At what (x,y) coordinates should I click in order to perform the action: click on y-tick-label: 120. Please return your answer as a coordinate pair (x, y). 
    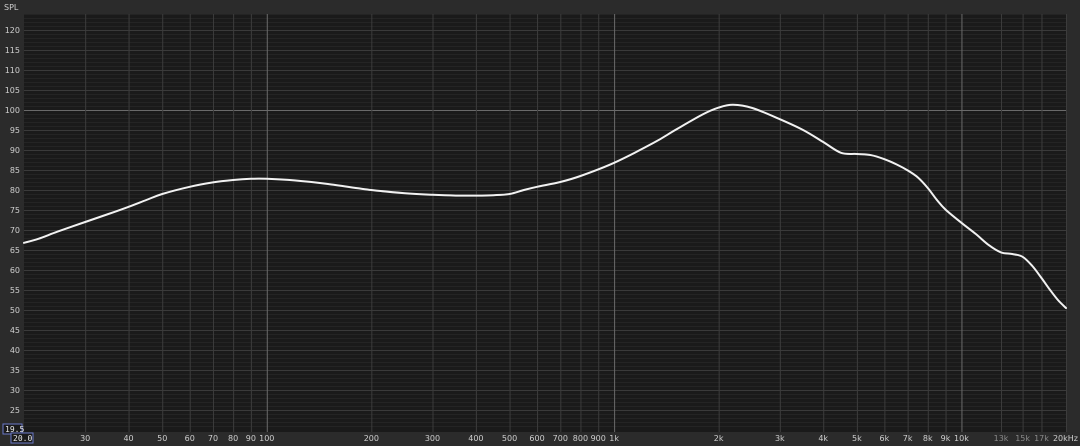
    Looking at the image, I should click on (12, 30).